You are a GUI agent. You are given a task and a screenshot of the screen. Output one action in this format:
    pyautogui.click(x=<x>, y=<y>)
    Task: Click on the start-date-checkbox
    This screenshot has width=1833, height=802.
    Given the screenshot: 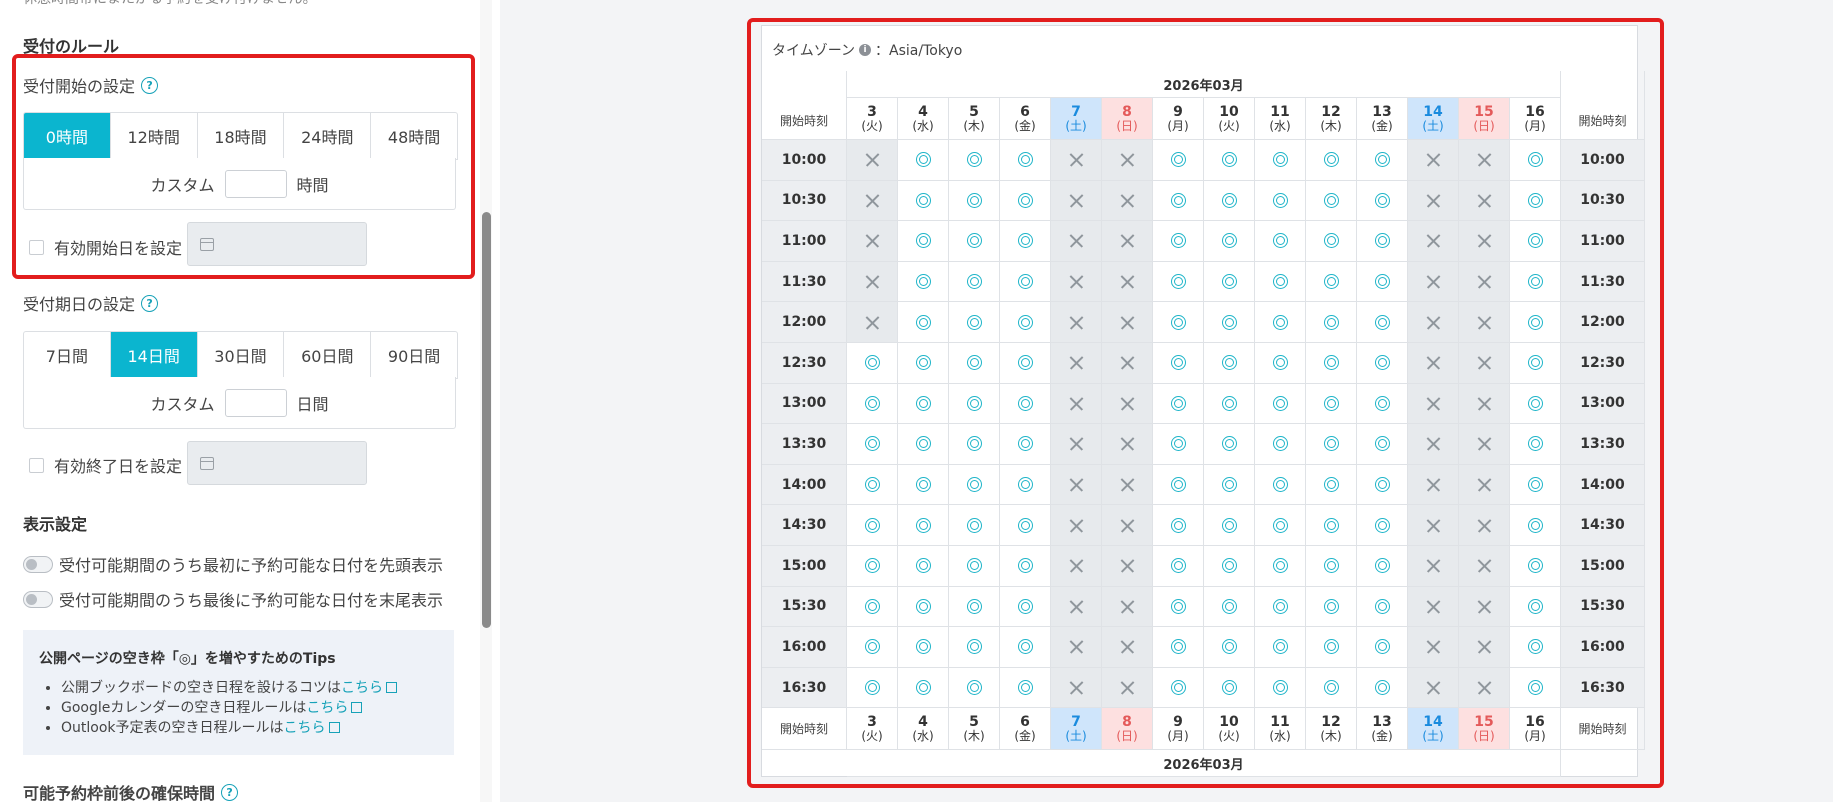 What is the action you would take?
    pyautogui.click(x=36, y=247)
    